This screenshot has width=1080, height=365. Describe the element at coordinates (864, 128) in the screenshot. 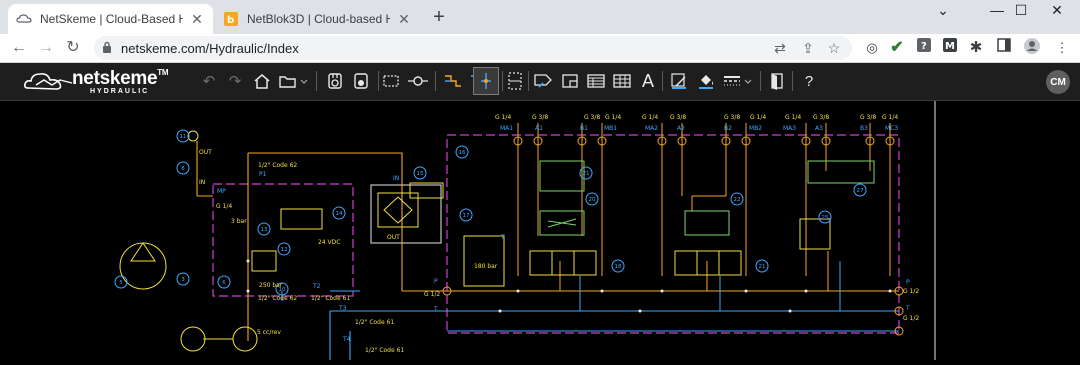

I see `port-name-label: B3` at that location.